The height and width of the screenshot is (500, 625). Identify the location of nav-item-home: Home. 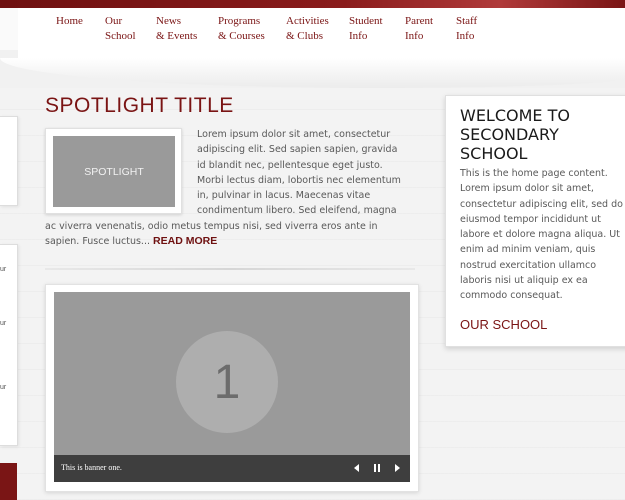
(69, 21).